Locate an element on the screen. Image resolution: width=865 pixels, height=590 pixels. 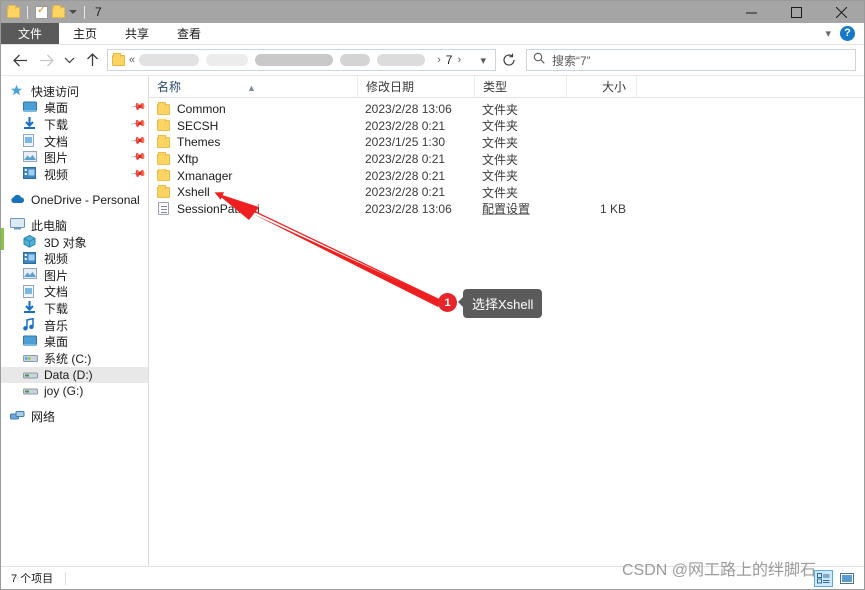
sidebar-item-documents: 文档 📌 is located at coordinates (74, 141).